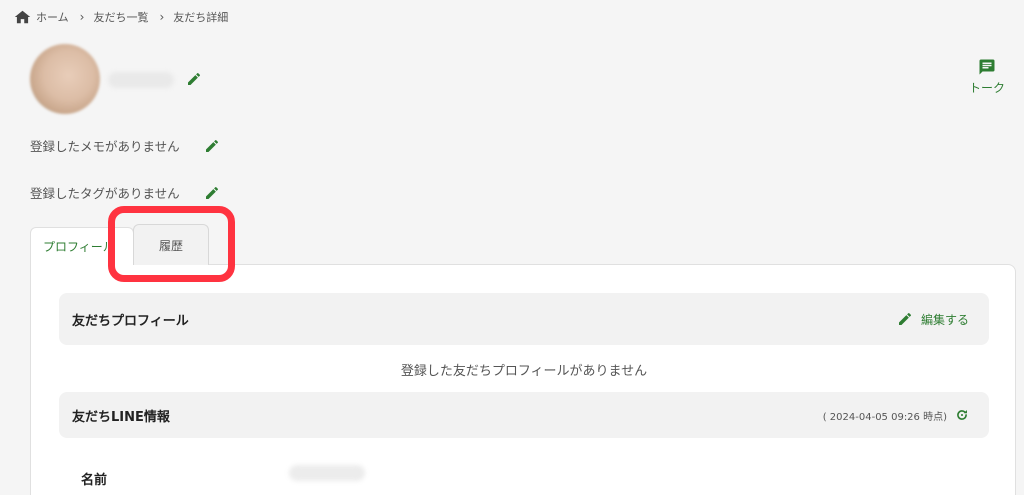 The height and width of the screenshot is (495, 1024). Describe the element at coordinates (986, 88) in the screenshot. I see `talk-label: トーク` at that location.